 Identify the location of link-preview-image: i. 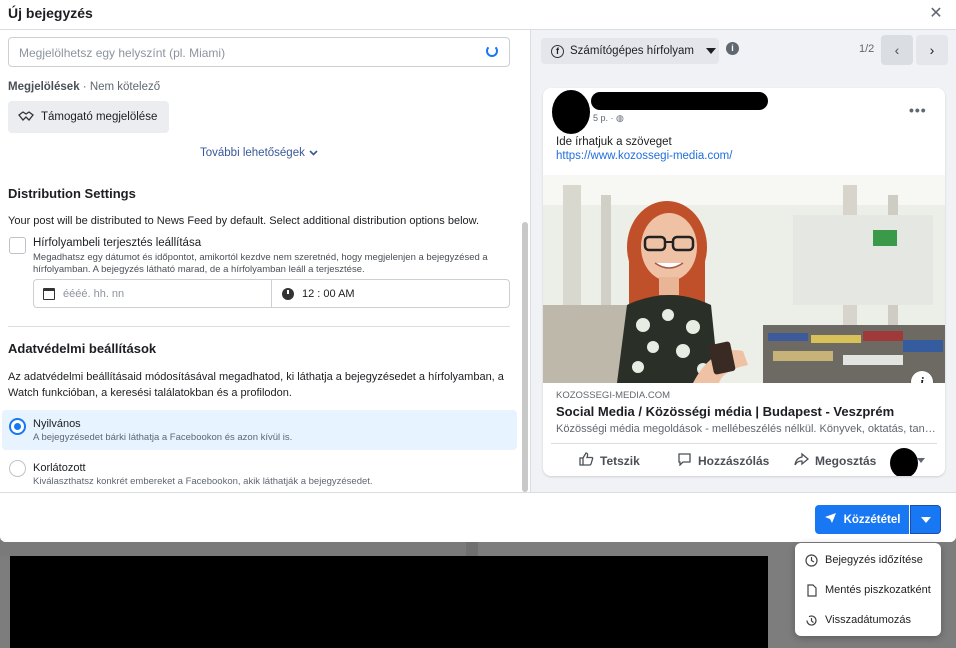
(744, 279).